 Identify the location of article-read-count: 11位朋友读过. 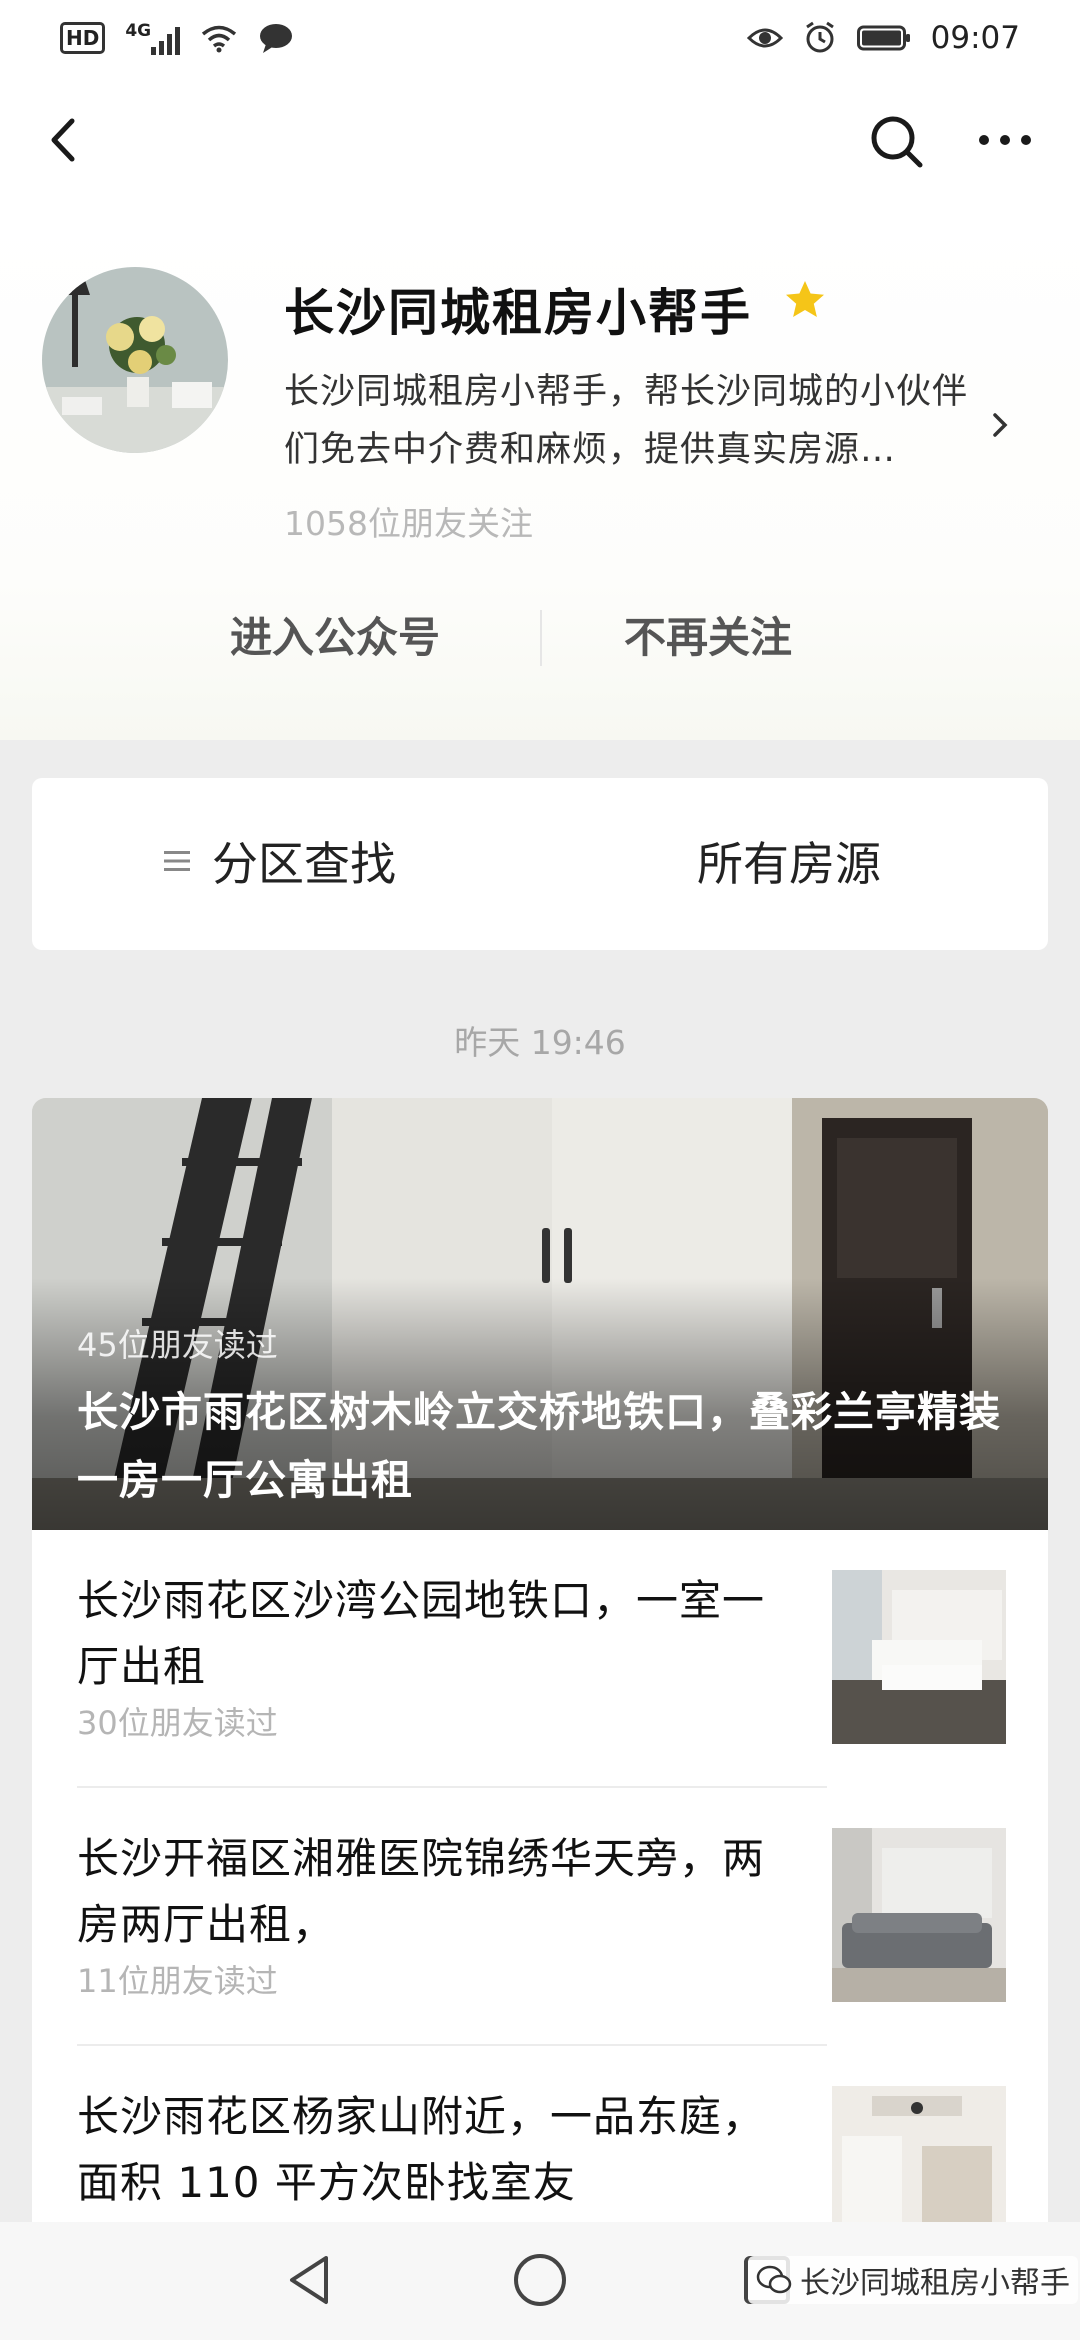
(177, 1981).